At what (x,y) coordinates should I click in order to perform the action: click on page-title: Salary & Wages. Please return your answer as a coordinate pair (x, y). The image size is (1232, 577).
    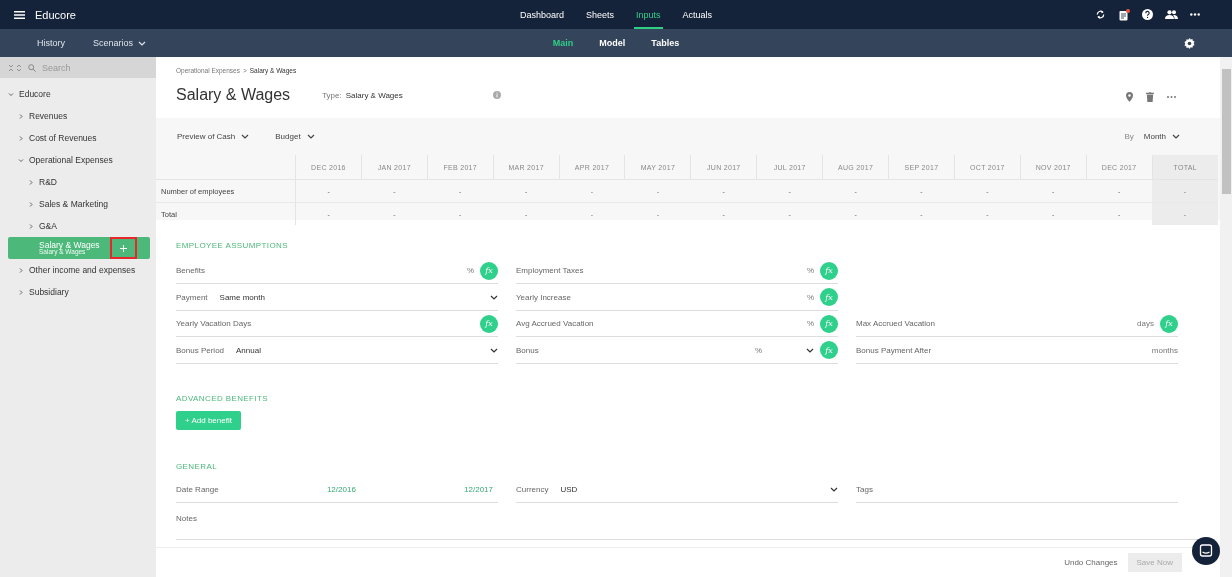
    Looking at the image, I should click on (233, 95).